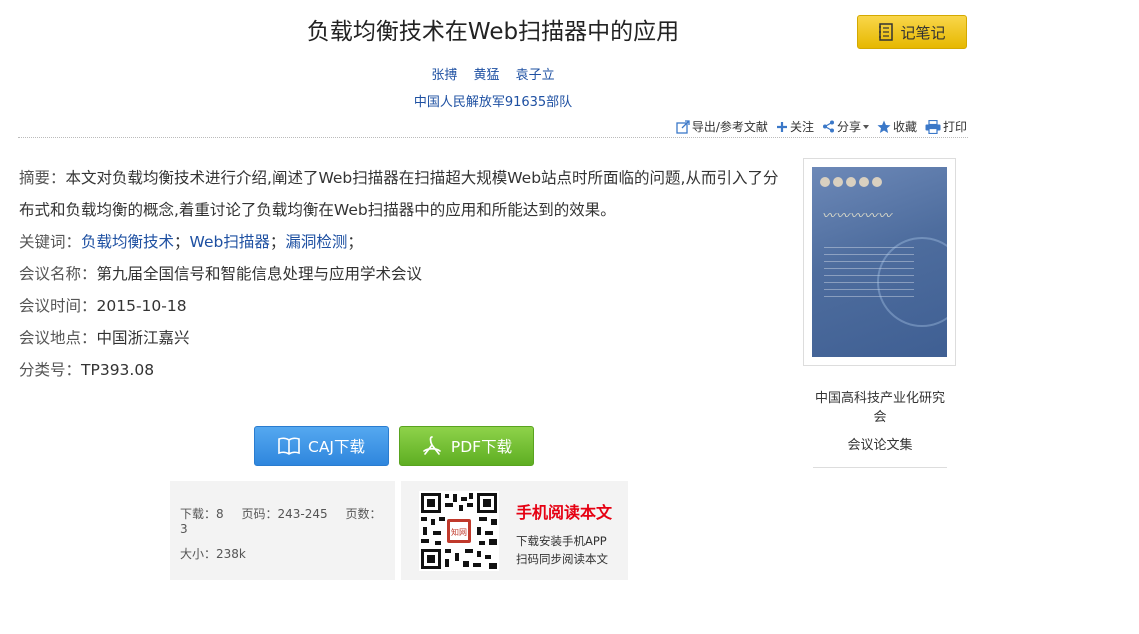 The height and width of the screenshot is (634, 1139). What do you see at coordinates (904, 127) in the screenshot?
I see `favorite-label: 收藏` at bounding box center [904, 127].